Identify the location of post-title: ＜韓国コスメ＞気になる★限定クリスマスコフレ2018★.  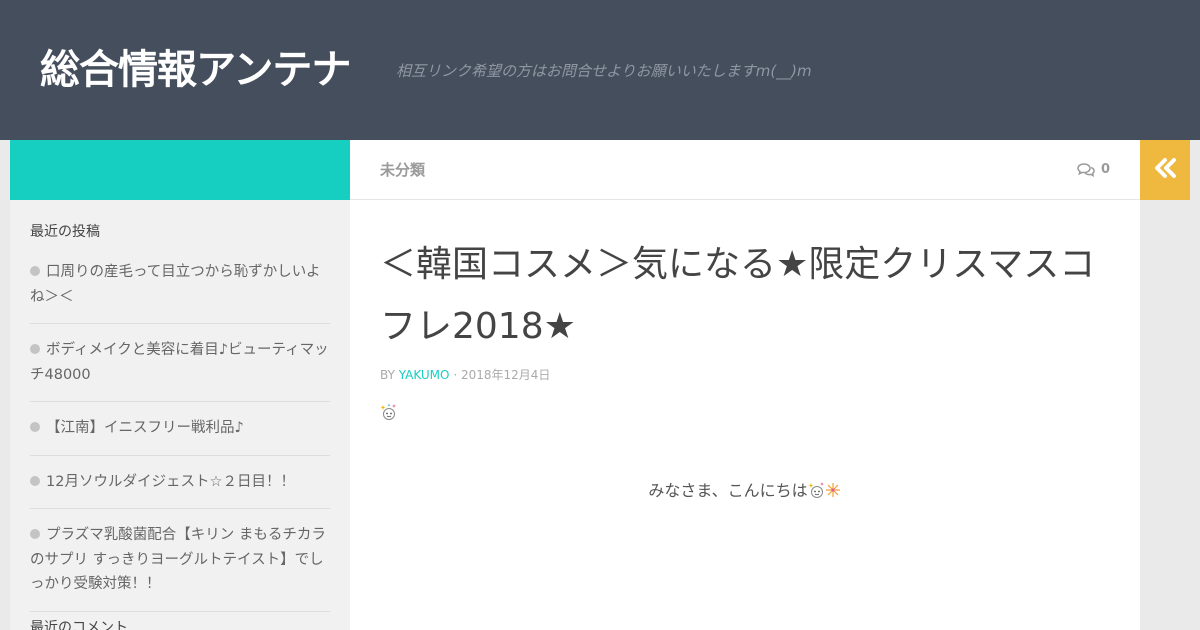
(738, 295).